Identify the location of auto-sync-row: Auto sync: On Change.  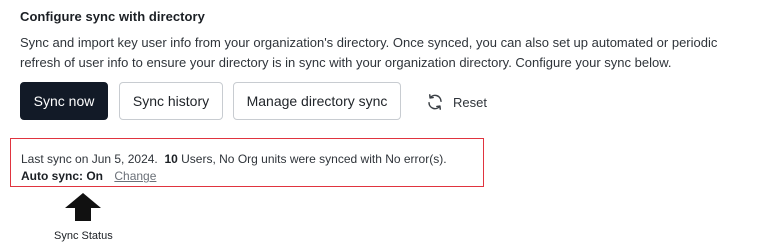
(88, 176).